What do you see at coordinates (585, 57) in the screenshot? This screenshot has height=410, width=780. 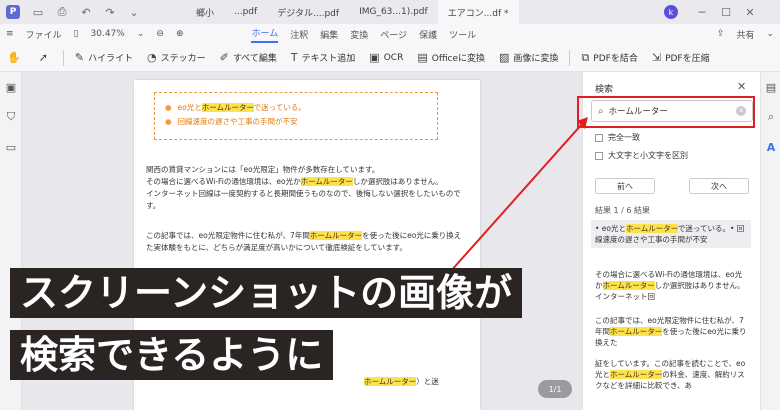 I see `combine-icon: ⧉` at bounding box center [585, 57].